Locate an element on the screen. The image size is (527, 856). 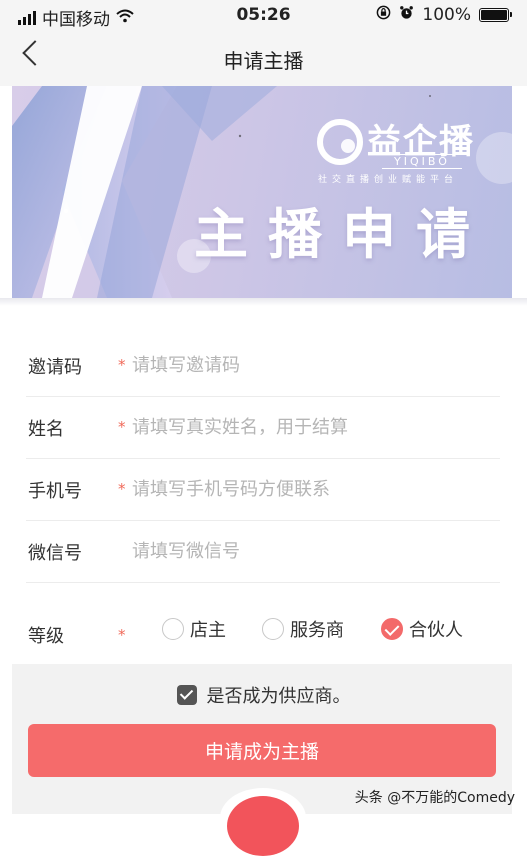
brand-tagline: 社交直播创业赋能平台 is located at coordinates (388, 180).